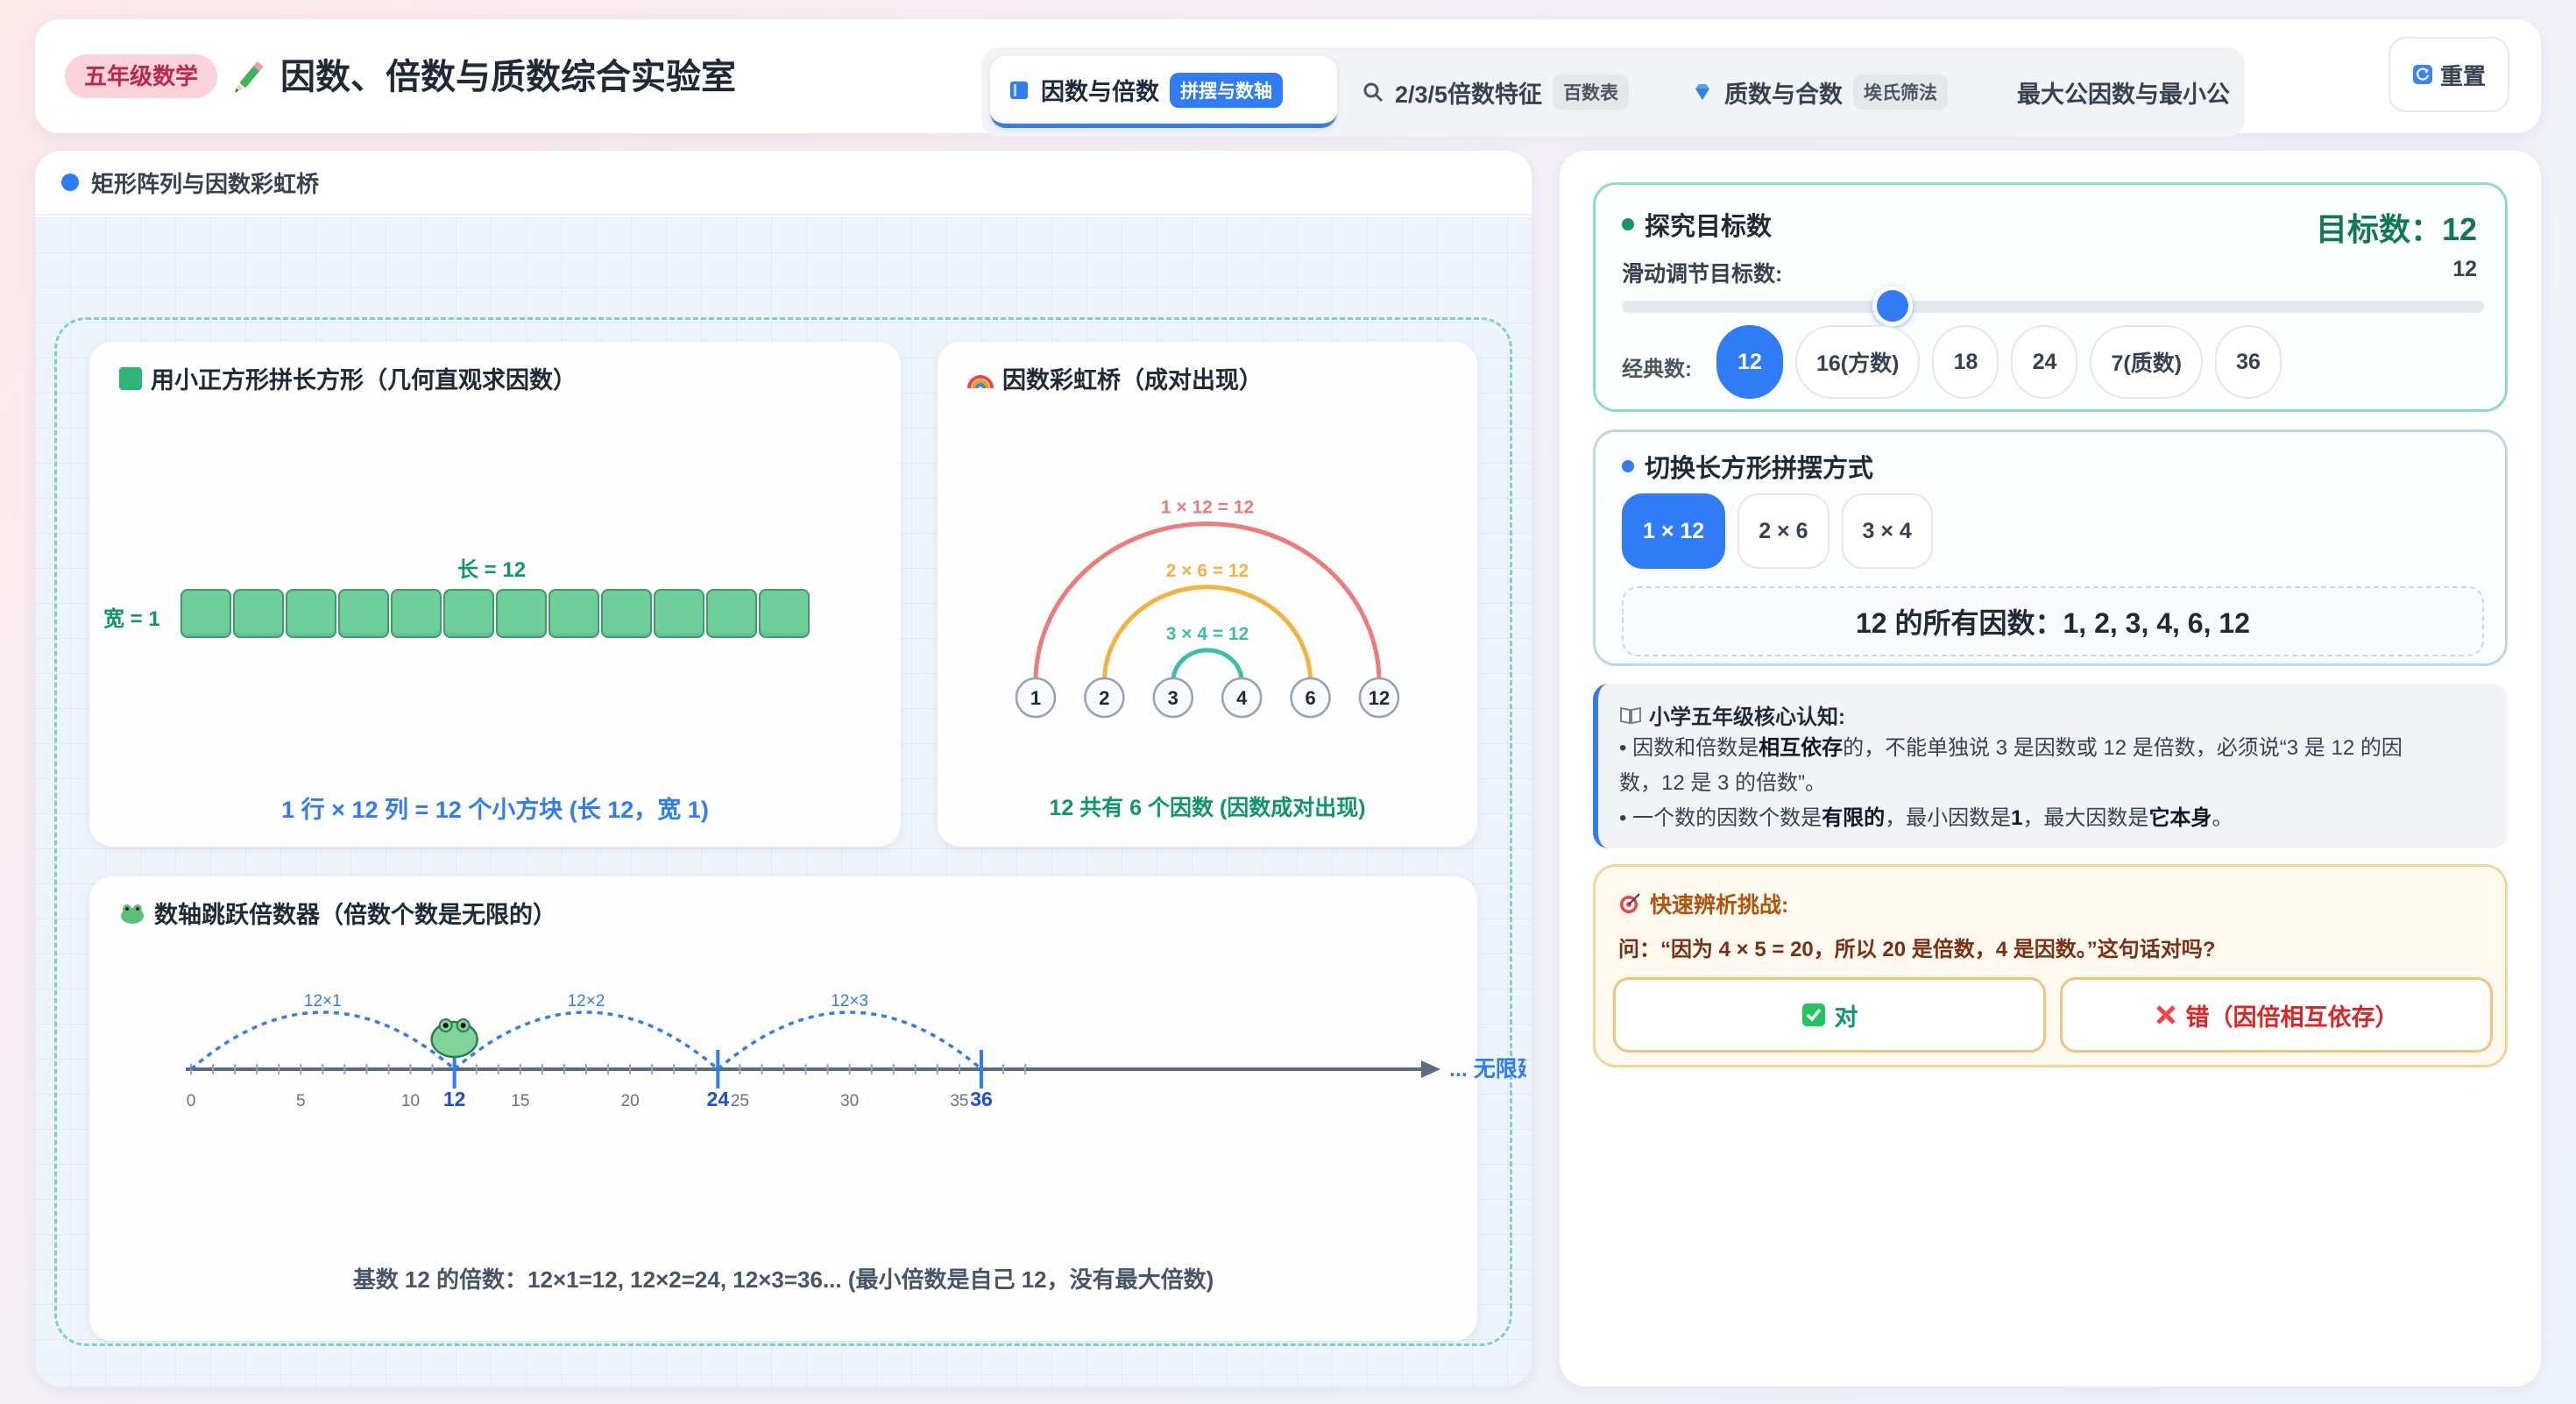 This screenshot has width=2576, height=1404. I want to click on card-title-text: 探究目标数, so click(1709, 227).